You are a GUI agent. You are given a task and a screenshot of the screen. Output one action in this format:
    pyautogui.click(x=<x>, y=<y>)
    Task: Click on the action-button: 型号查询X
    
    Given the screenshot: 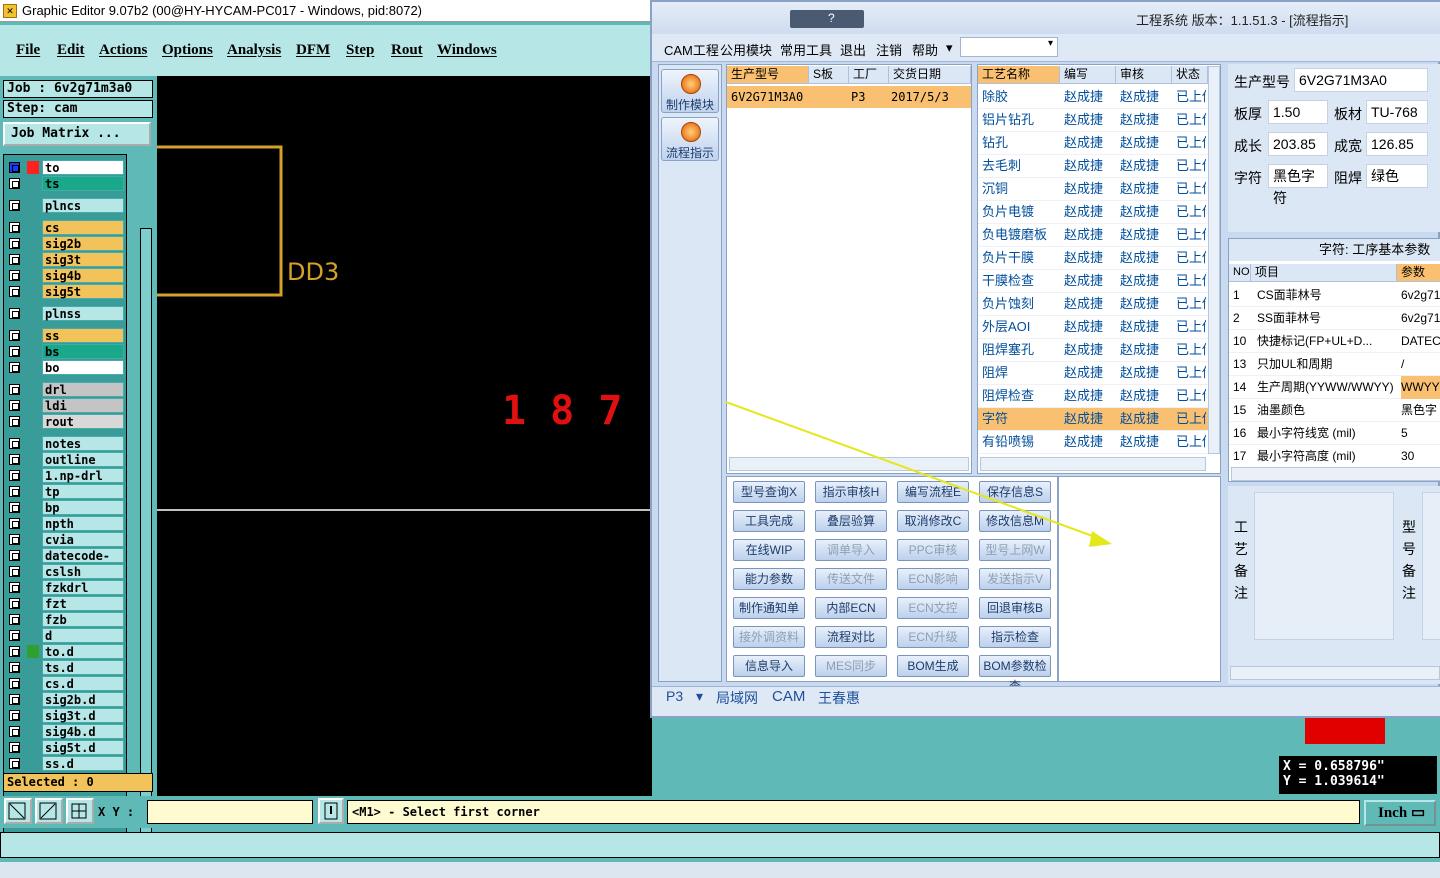 What is the action you would take?
    pyautogui.click(x=769, y=492)
    